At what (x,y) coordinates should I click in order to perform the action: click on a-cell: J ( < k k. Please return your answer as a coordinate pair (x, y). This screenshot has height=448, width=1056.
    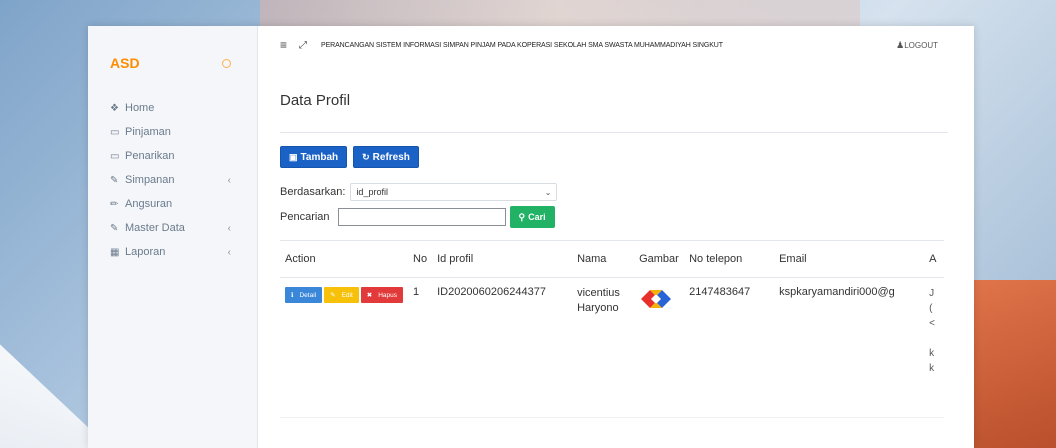
    Looking at the image, I should click on (934, 347).